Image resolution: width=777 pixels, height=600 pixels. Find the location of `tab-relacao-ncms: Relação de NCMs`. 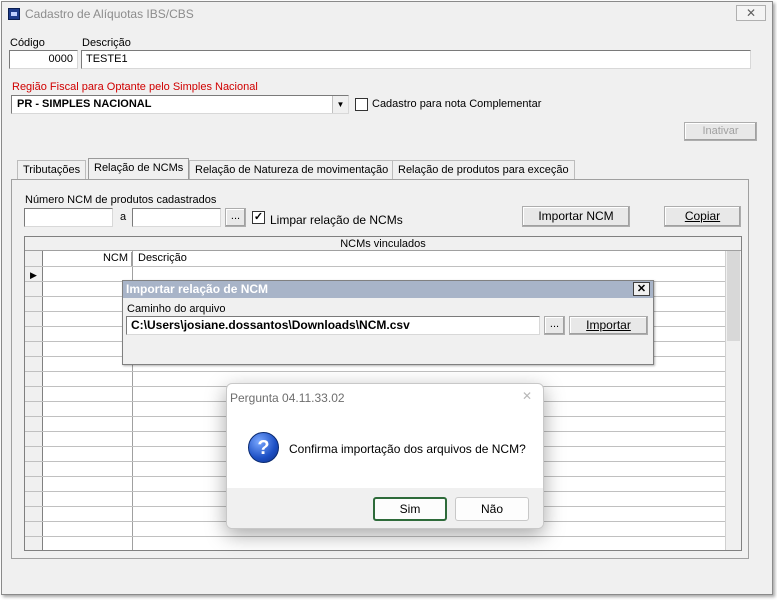

tab-relacao-ncms: Relação de NCMs is located at coordinates (139, 169).